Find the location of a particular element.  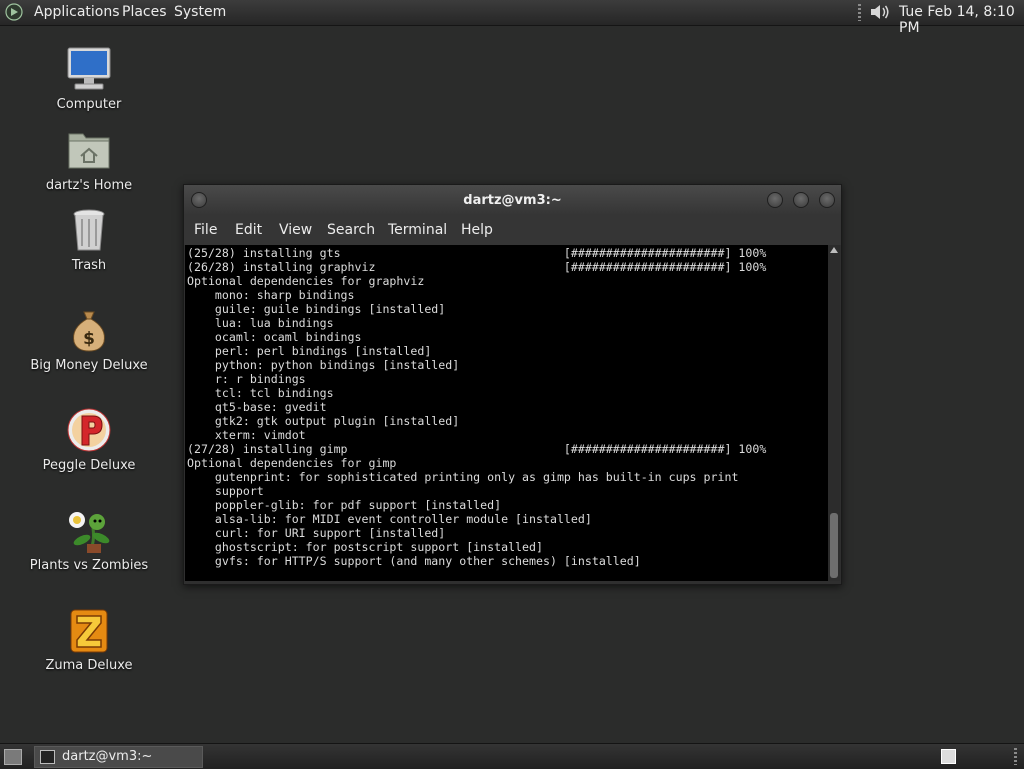

terminal-line: tcl: tcl bindings is located at coordinates (260, 393).